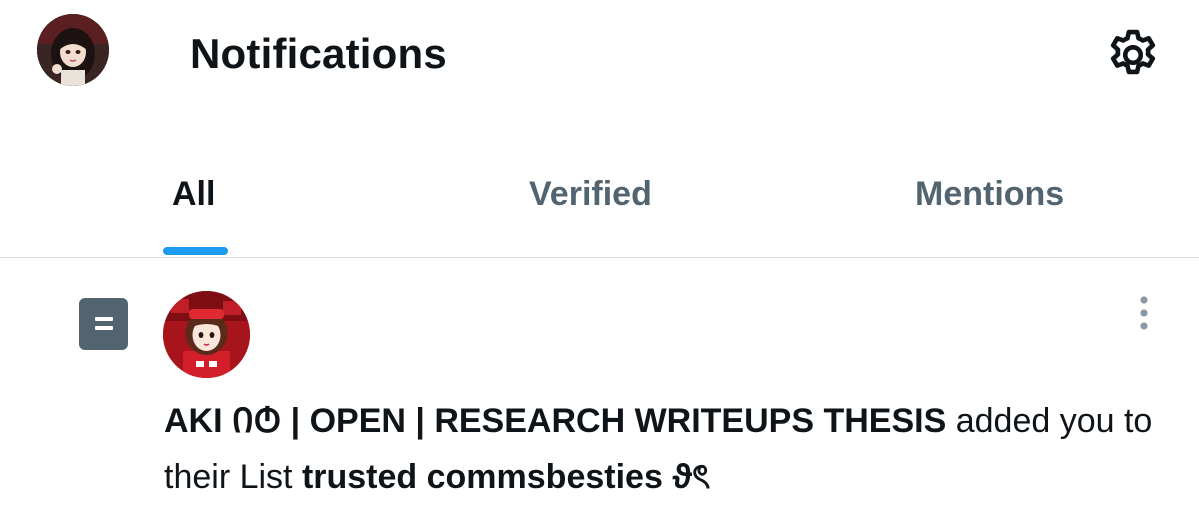 The image size is (1199, 516). I want to click on gear-icon, so click(1133, 52).